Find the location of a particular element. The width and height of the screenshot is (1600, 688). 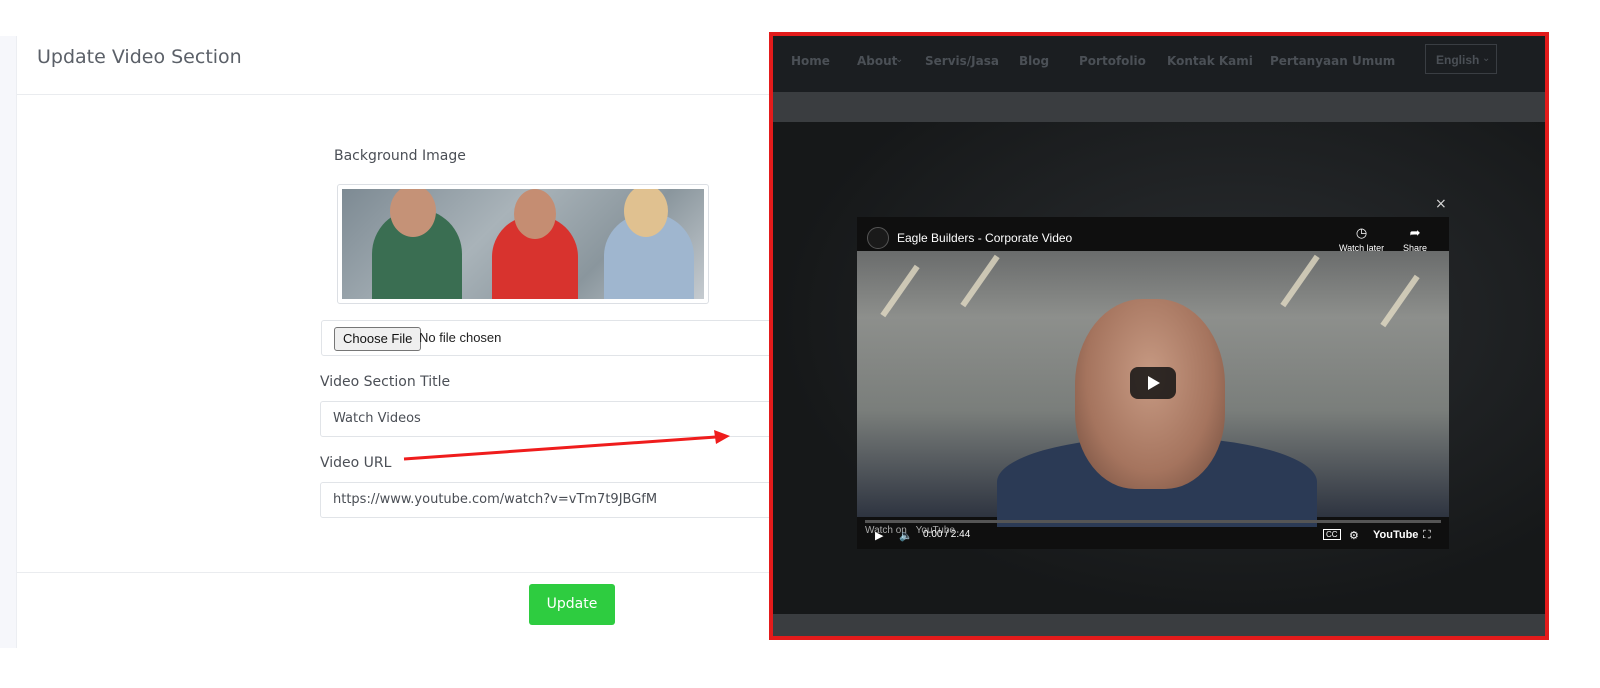

language-select: English ⌄ is located at coordinates (1461, 59).